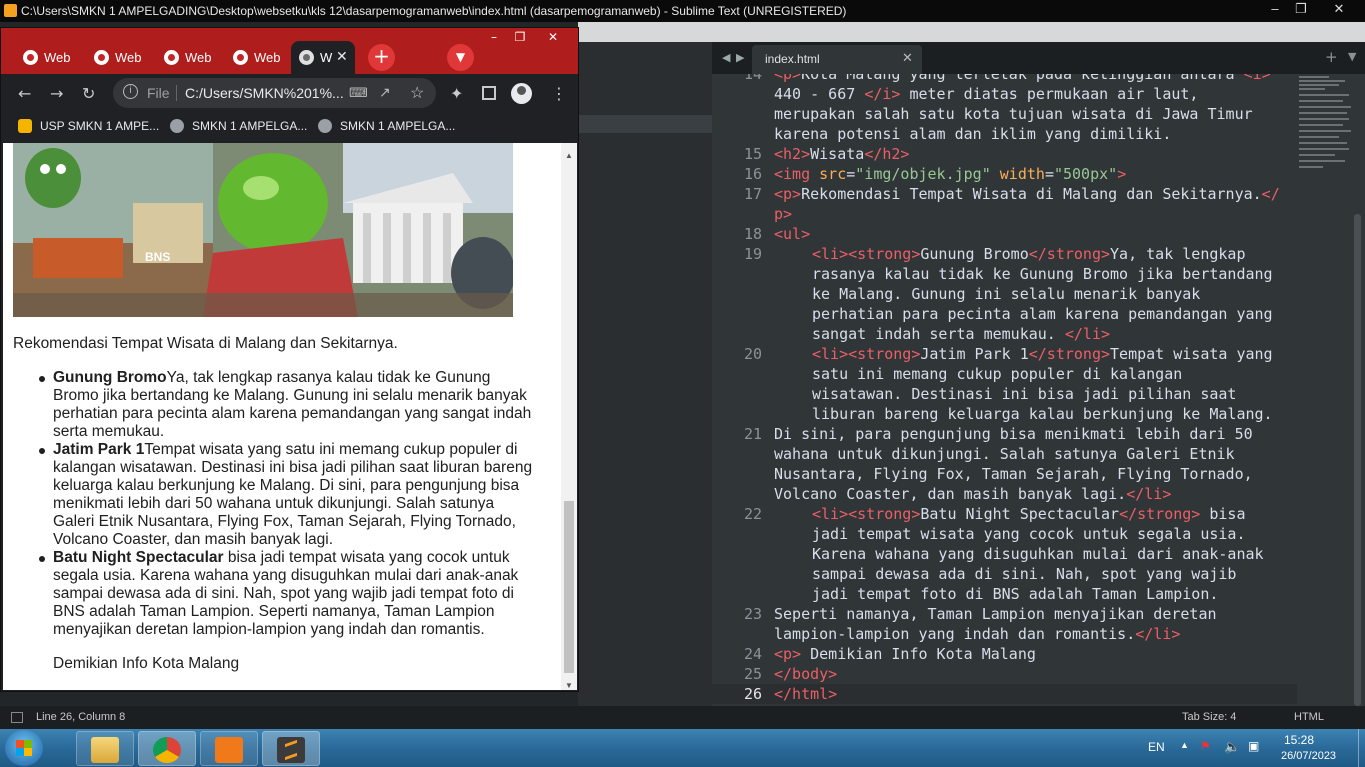 This screenshot has height=767, width=1365. Describe the element at coordinates (358, 93) in the screenshot. I see `translate-icon: ⌨` at that location.